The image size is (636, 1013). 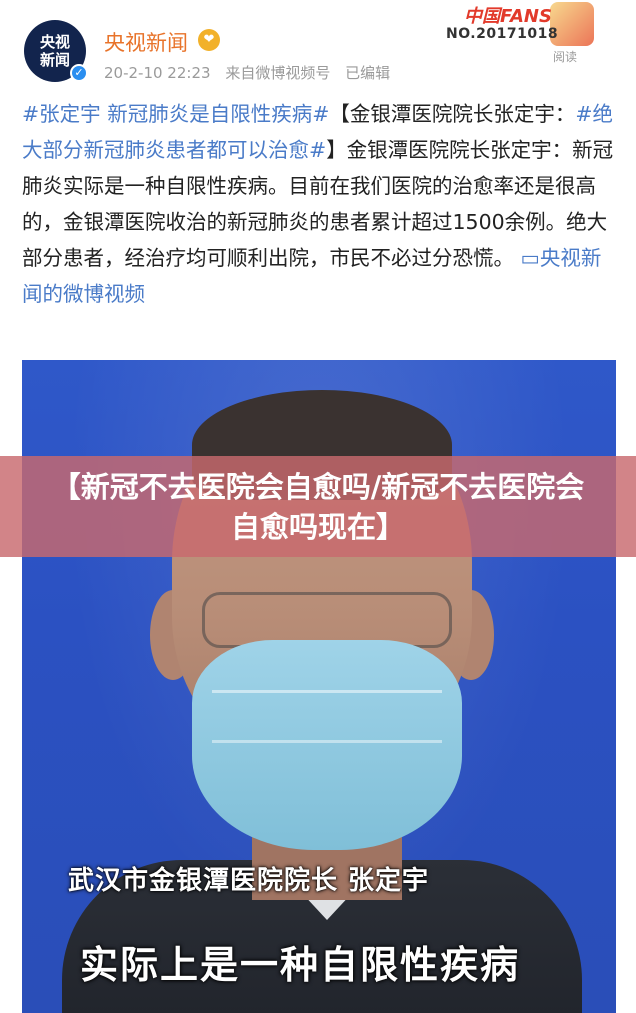 I want to click on post-meta: 20-2-10 22:23 来自微博视频号 已编辑, so click(x=252, y=72).